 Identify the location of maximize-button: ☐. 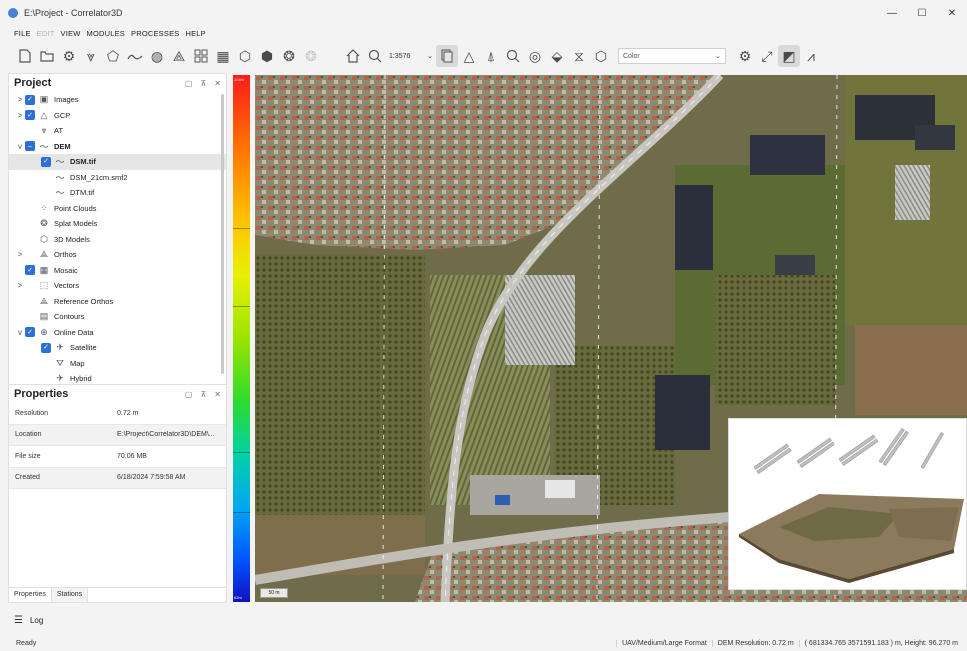
(922, 13).